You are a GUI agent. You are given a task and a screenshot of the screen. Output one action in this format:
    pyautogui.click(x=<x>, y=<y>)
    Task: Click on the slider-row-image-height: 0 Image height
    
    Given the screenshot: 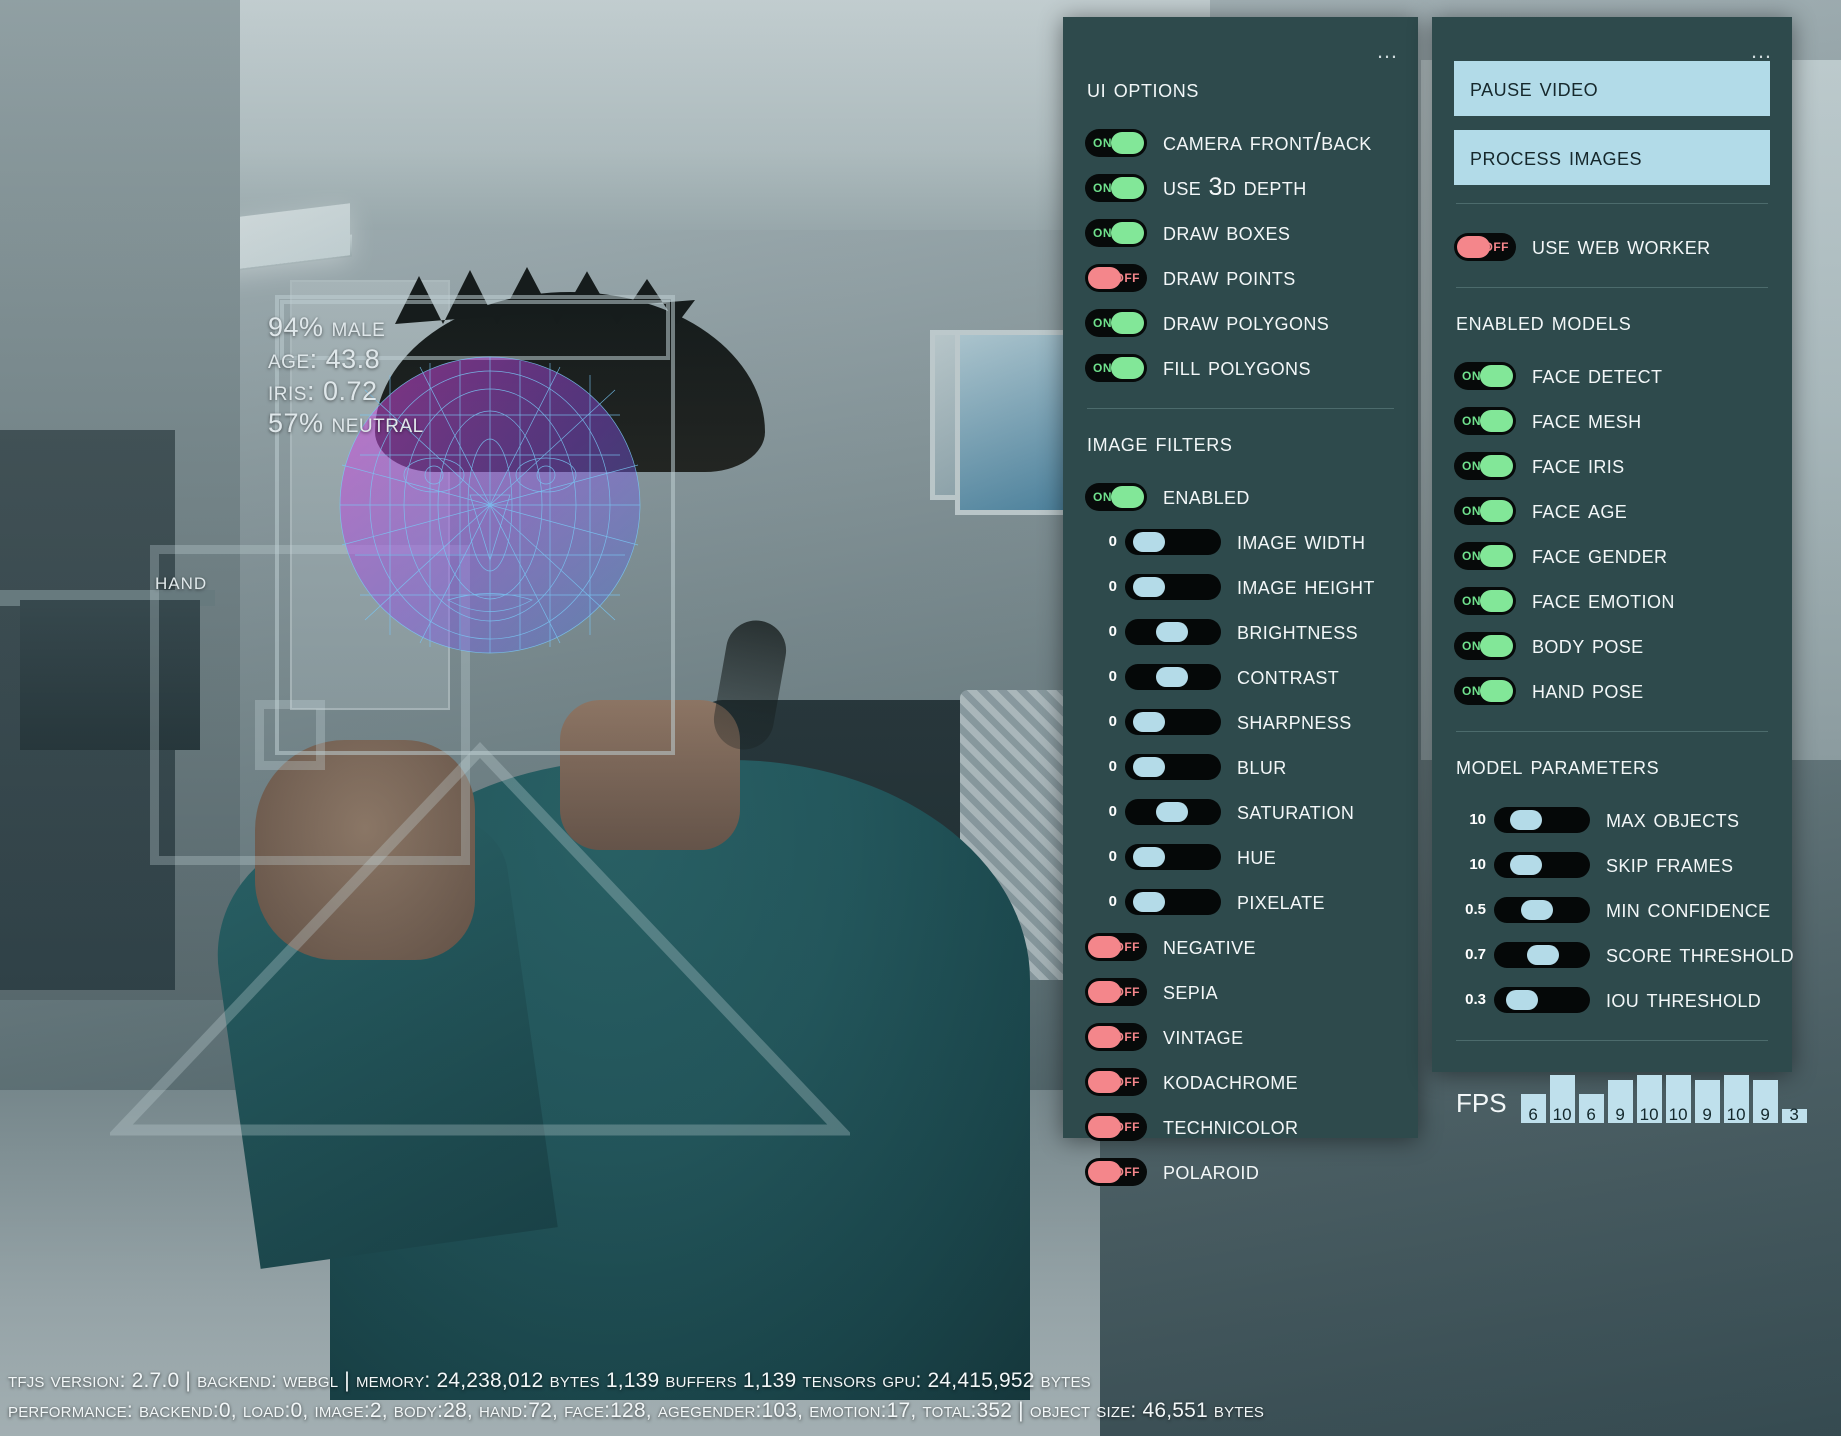 What is the action you would take?
    pyautogui.click(x=1240, y=586)
    